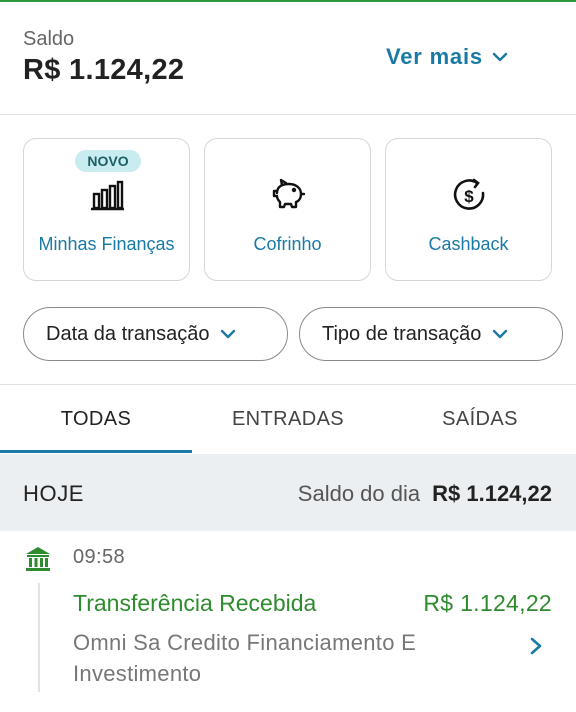  I want to click on chevron-right-icon, so click(536, 646).